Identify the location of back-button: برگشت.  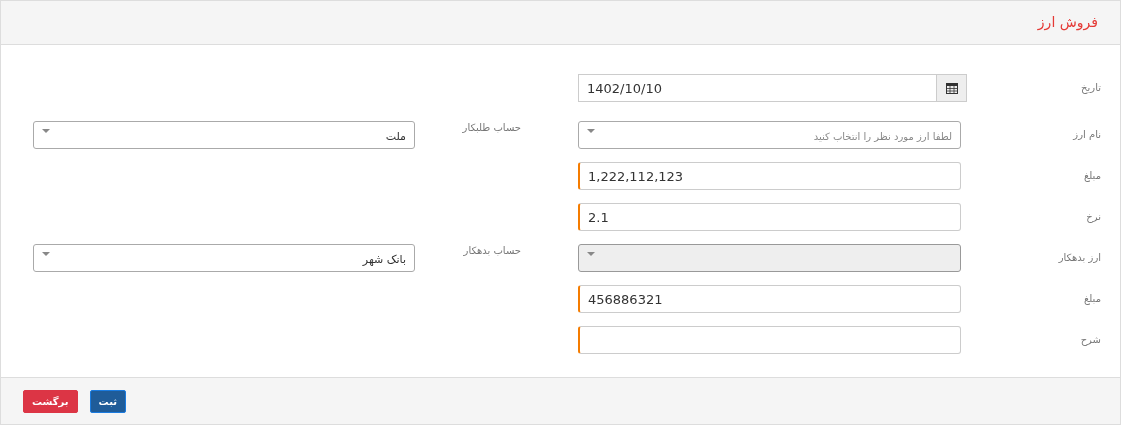
(50, 401).